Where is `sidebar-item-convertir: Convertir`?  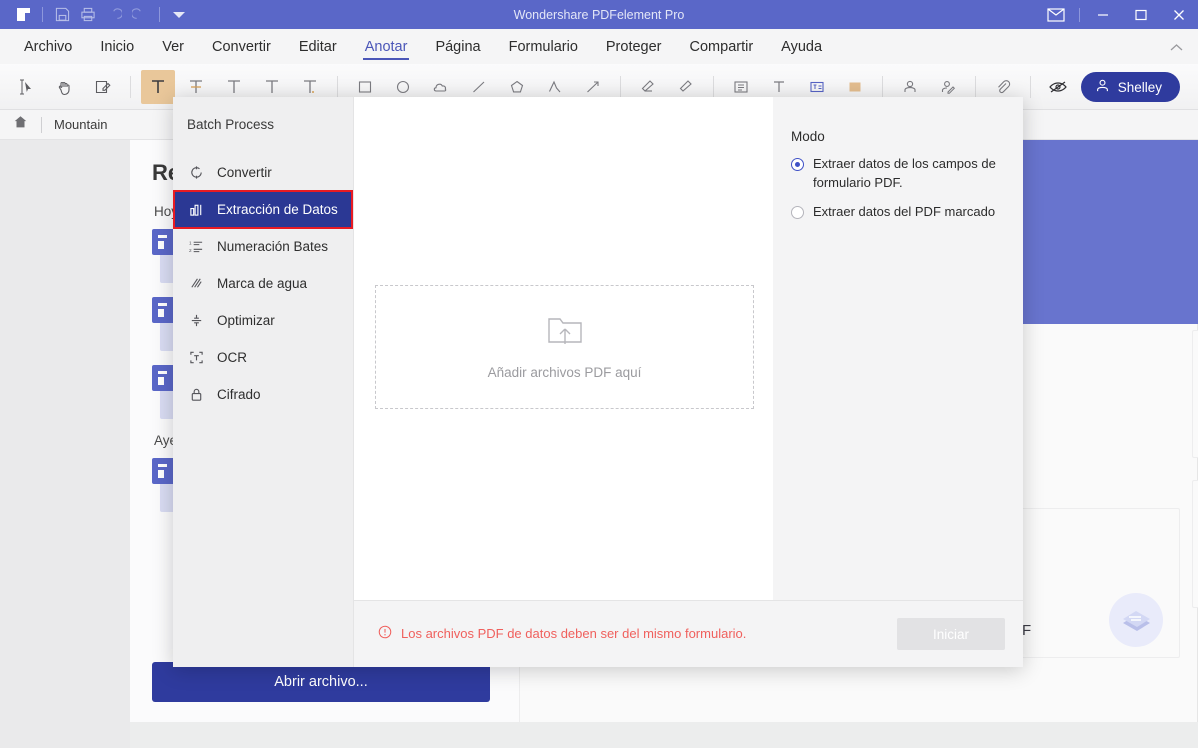
sidebar-item-convertir: Convertir is located at coordinates (263, 172).